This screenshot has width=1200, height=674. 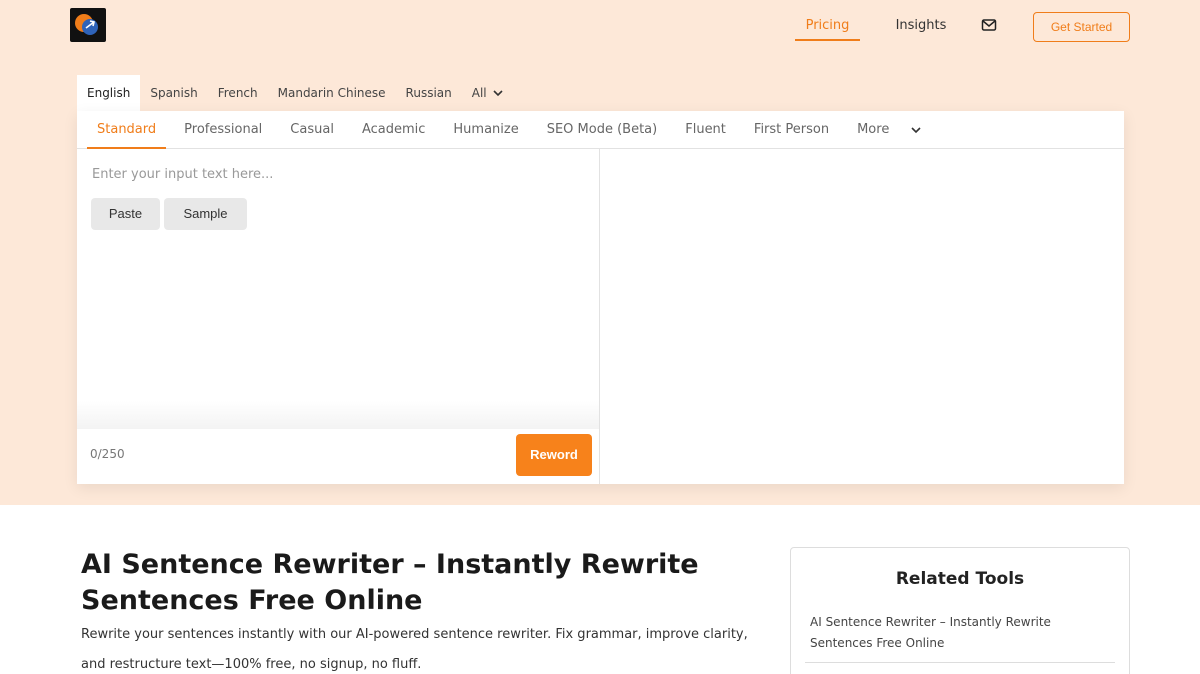 What do you see at coordinates (205, 214) in the screenshot?
I see `sample-button: Sample` at bounding box center [205, 214].